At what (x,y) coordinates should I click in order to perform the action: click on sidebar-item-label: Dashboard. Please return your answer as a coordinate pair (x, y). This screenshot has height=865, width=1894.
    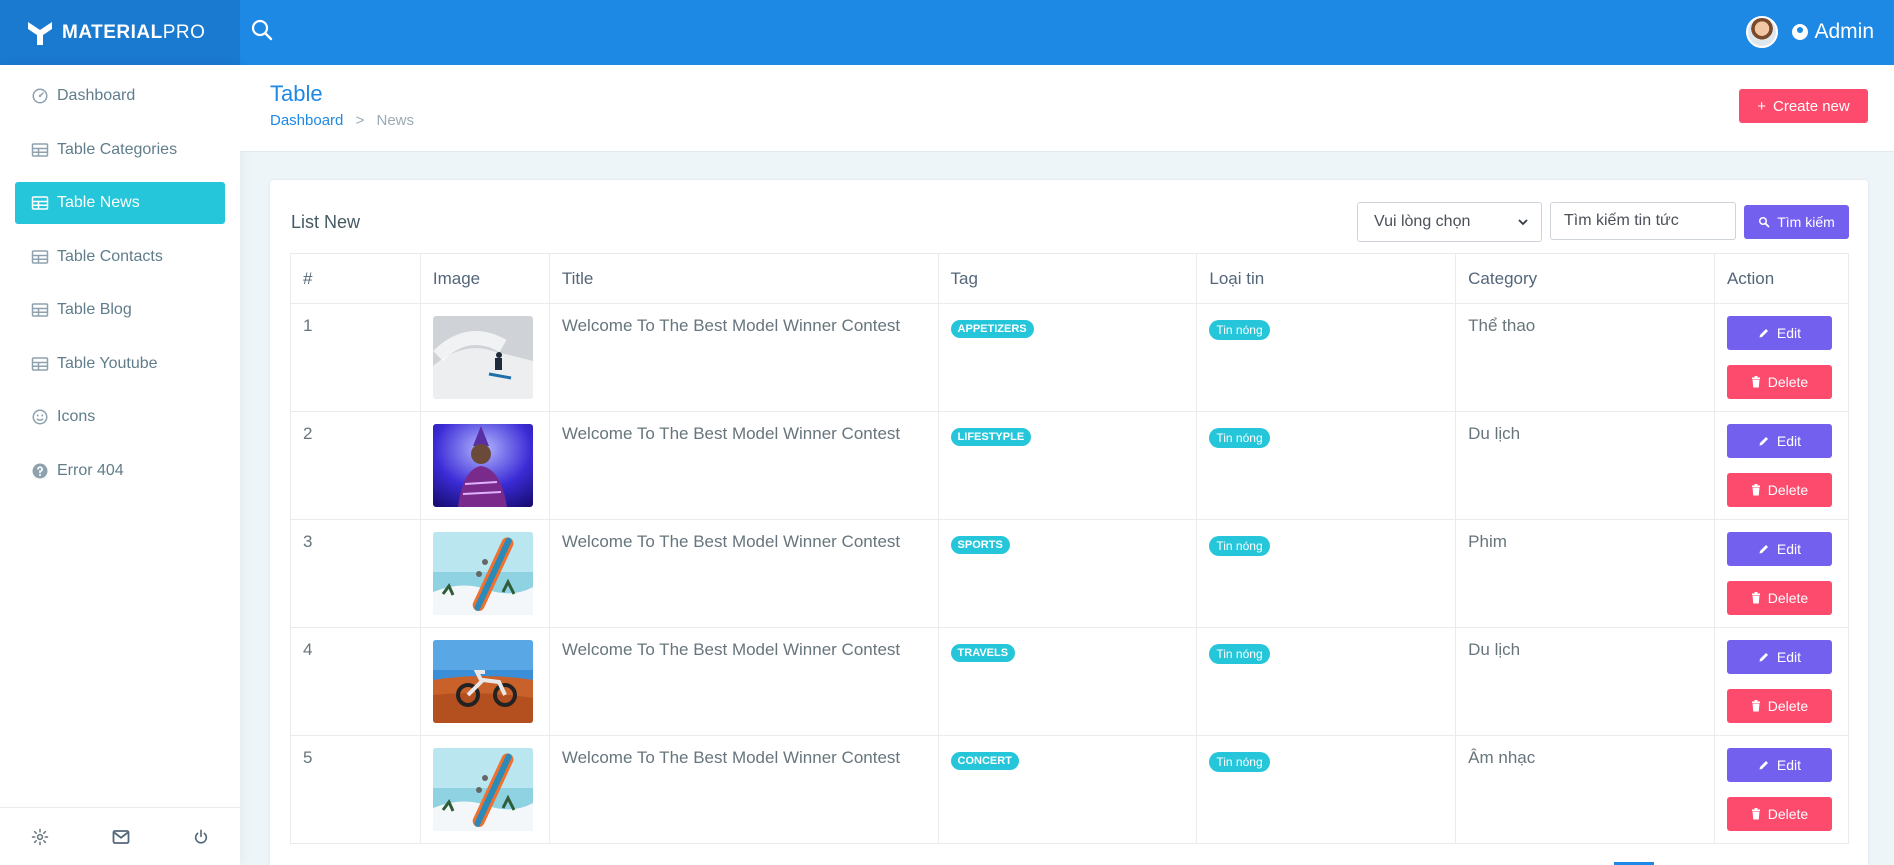
    Looking at the image, I should click on (96, 95).